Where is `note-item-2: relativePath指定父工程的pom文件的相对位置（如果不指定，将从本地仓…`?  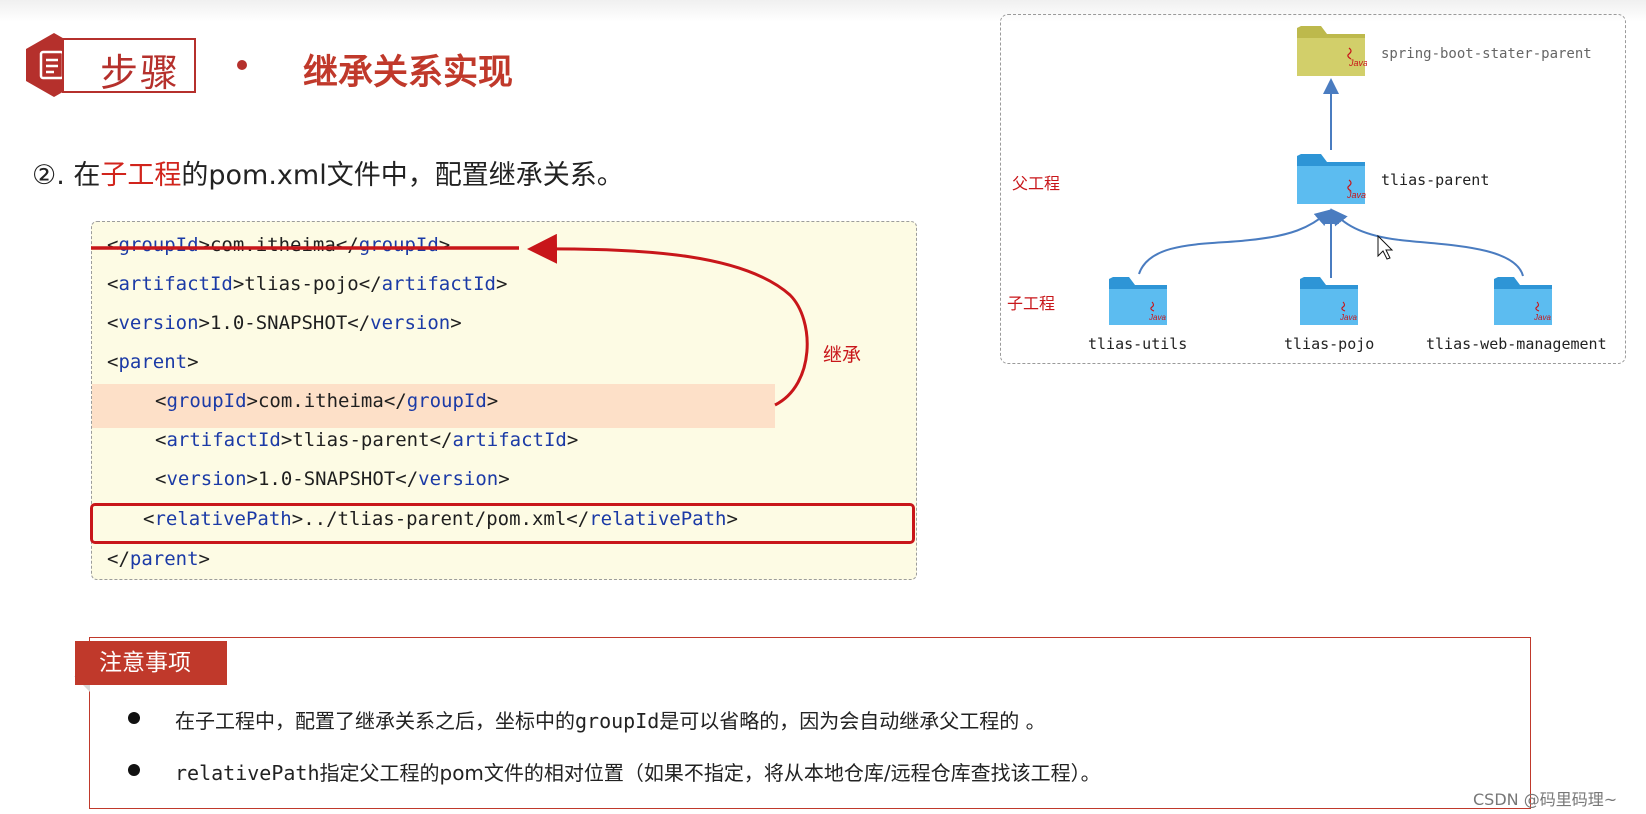 note-item-2: relativePath指定父工程的pom文件的相对位置（如果不指定，将从本地仓… is located at coordinates (638, 771).